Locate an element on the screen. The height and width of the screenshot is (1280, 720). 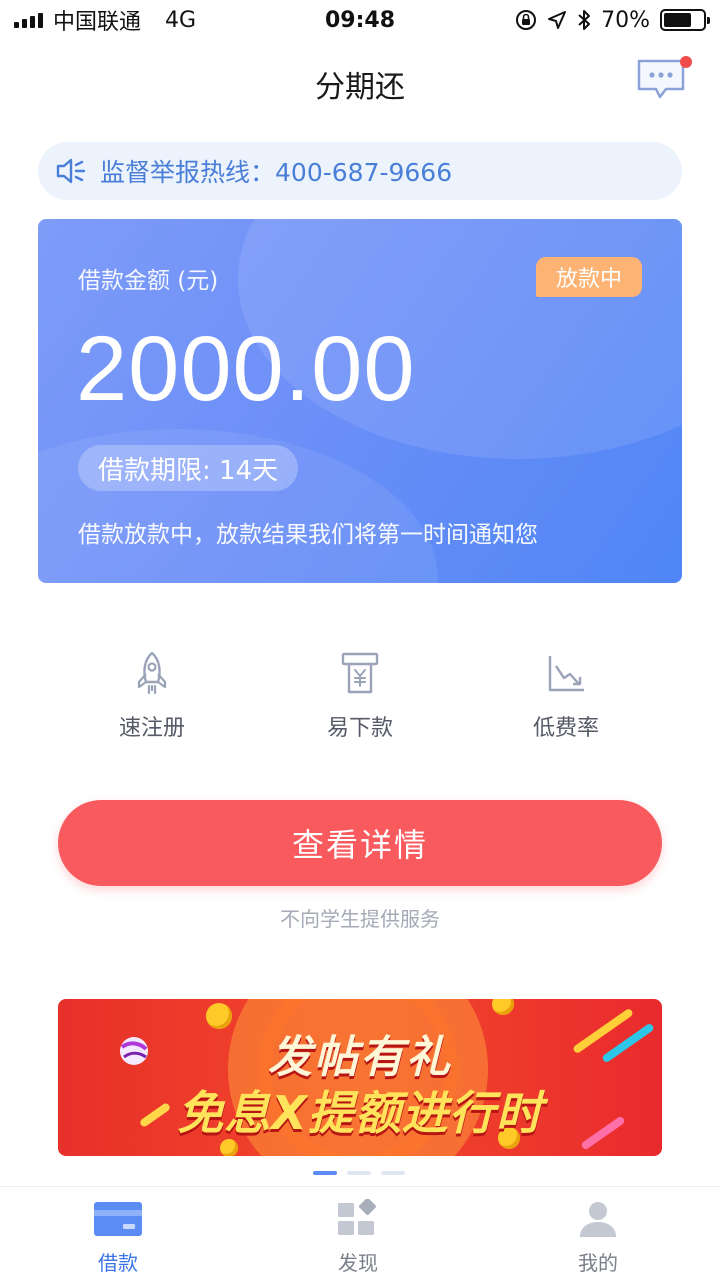
battery-icon is located at coordinates (685, 20).